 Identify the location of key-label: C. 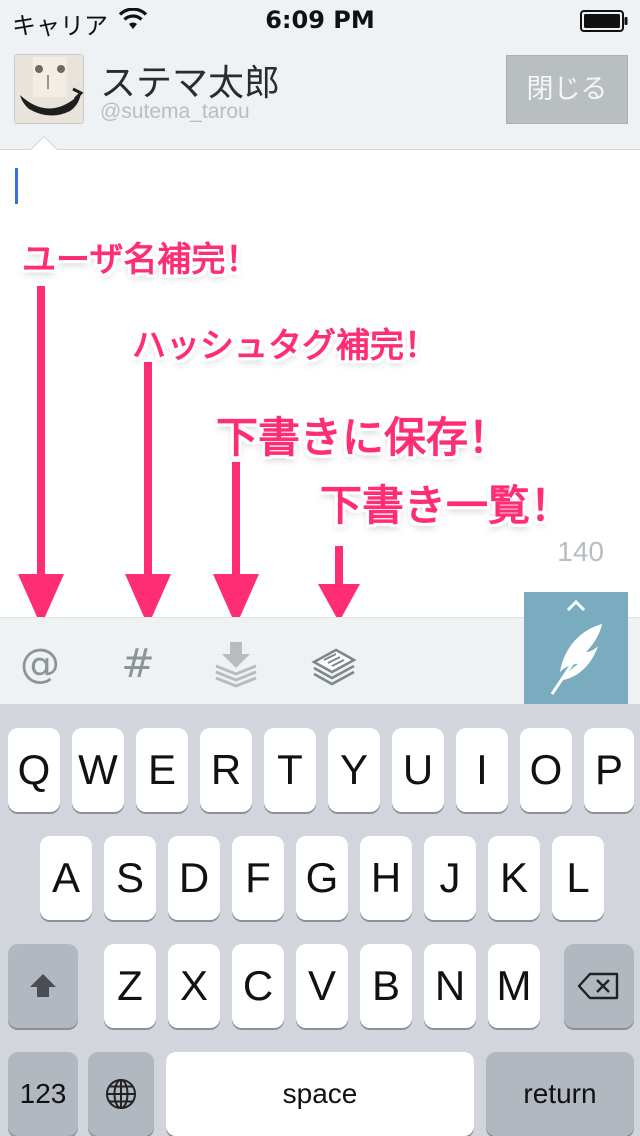
(258, 985).